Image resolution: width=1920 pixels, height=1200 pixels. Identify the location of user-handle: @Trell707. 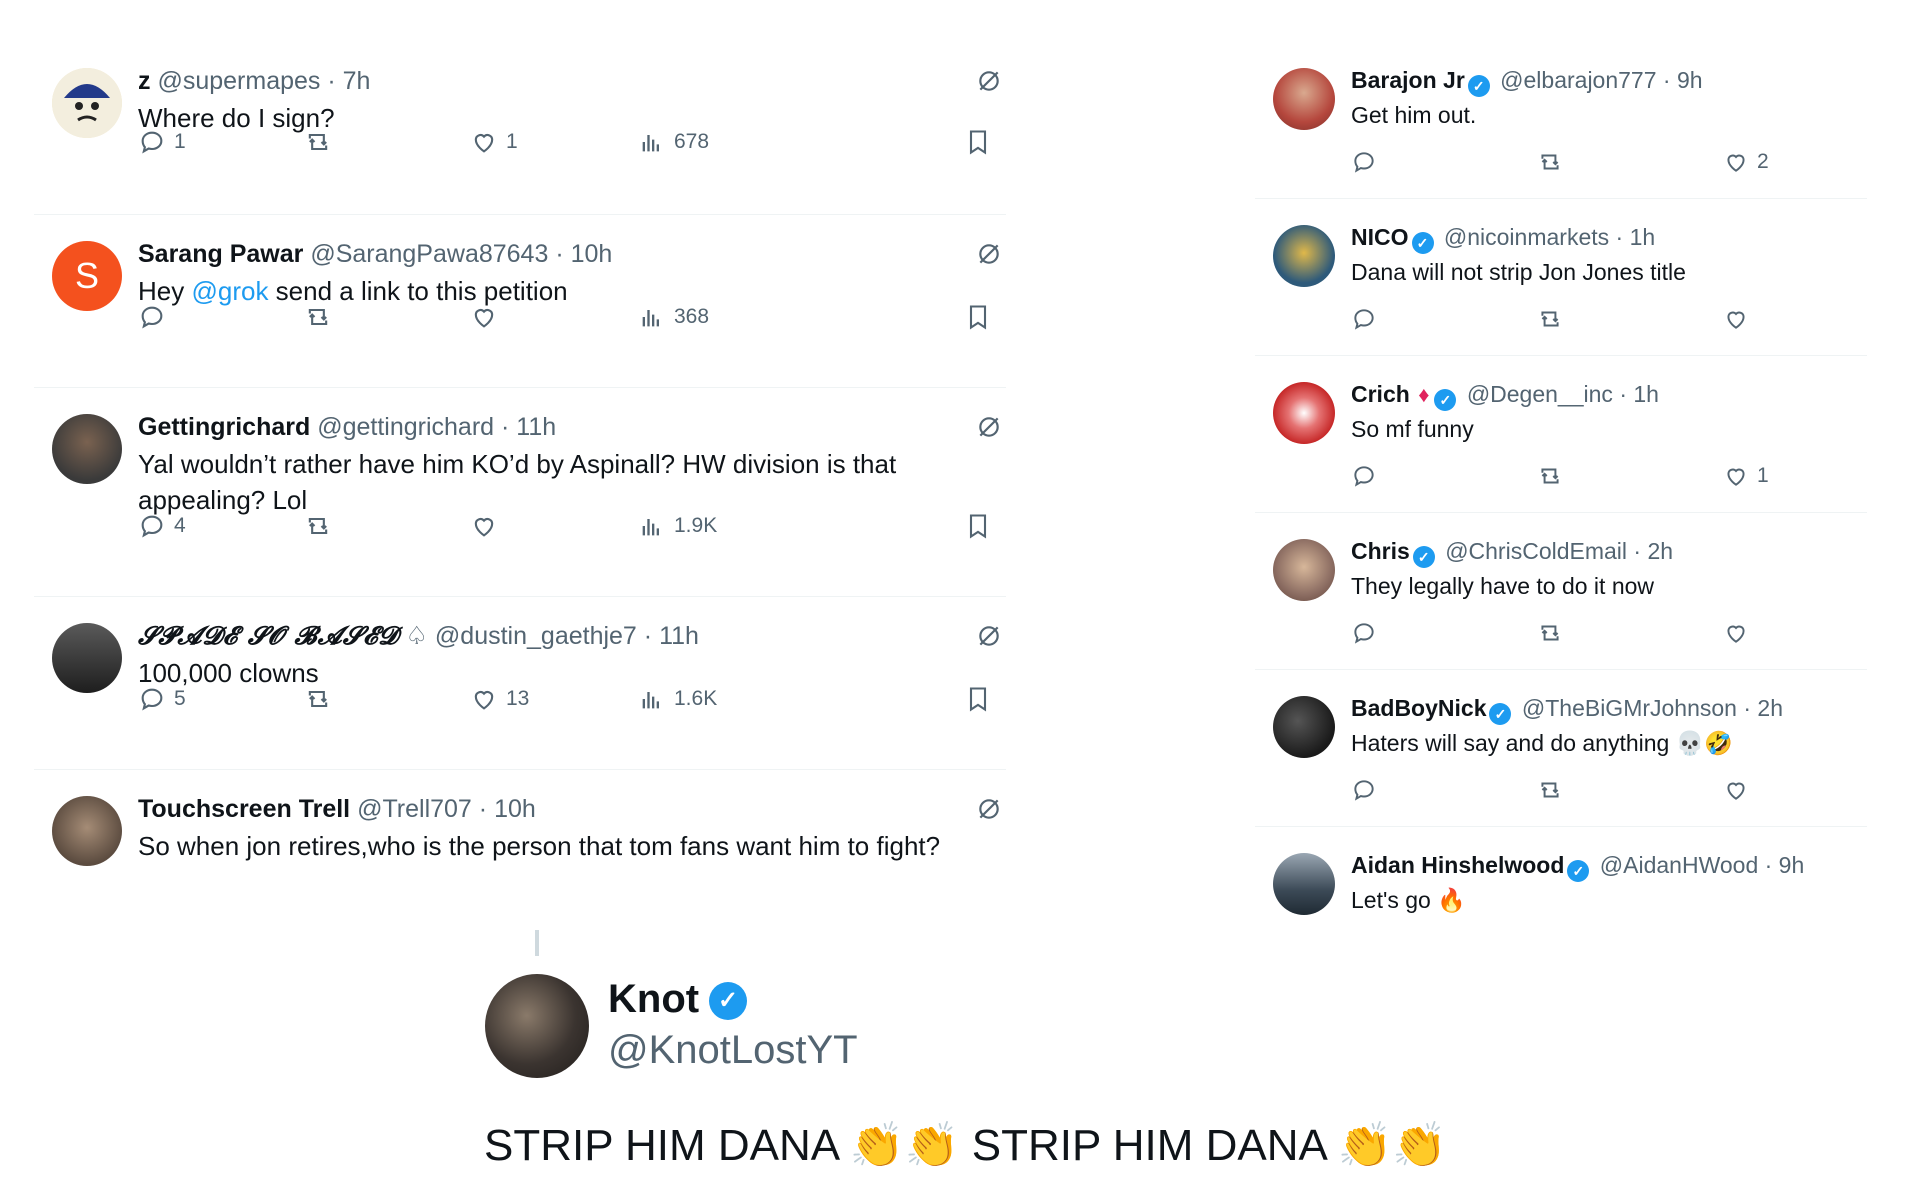
(414, 809).